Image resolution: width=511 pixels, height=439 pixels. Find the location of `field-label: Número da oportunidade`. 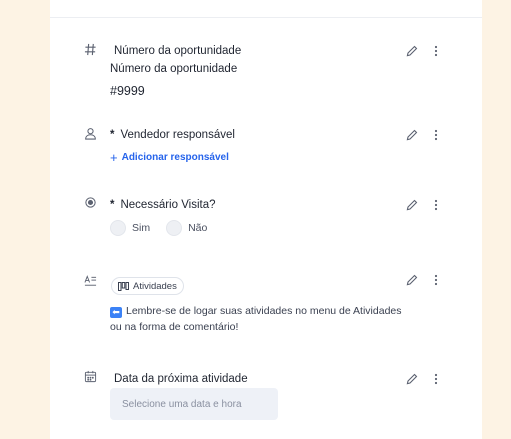

field-label: Número da oportunidade is located at coordinates (178, 51).